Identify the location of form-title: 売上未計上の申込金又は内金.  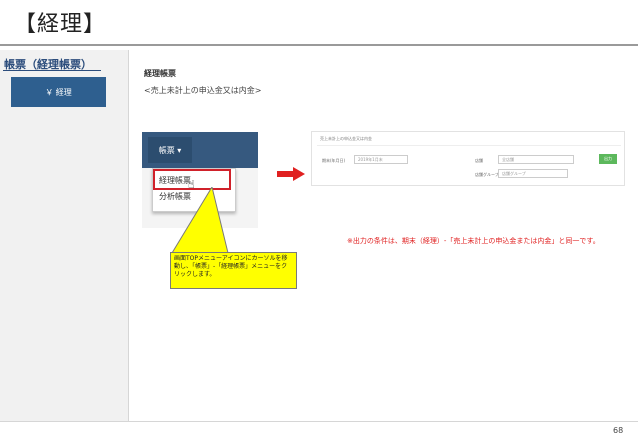
(346, 138).